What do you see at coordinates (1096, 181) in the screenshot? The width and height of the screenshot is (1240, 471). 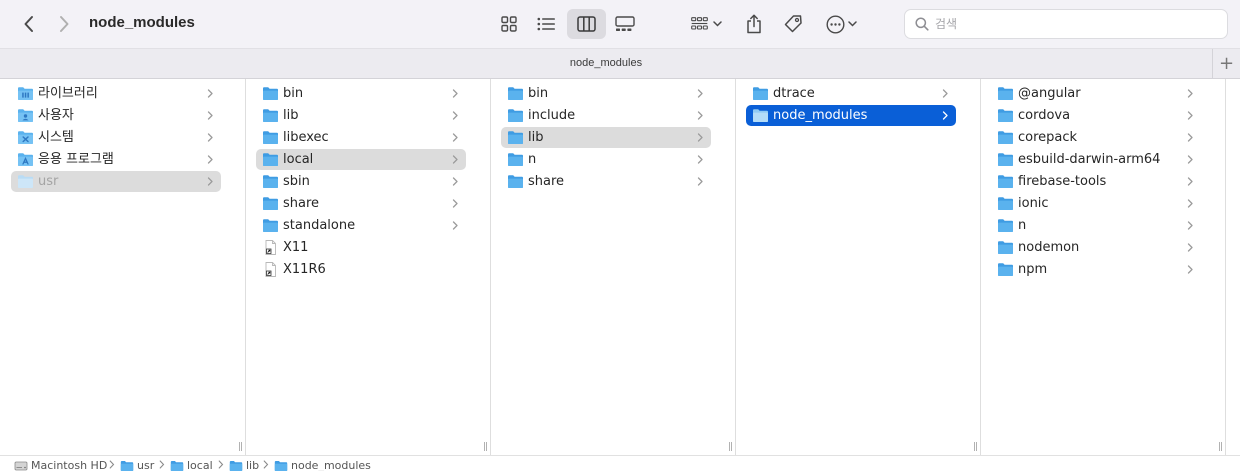 I see `list-item-folder: firebase-tools` at bounding box center [1096, 181].